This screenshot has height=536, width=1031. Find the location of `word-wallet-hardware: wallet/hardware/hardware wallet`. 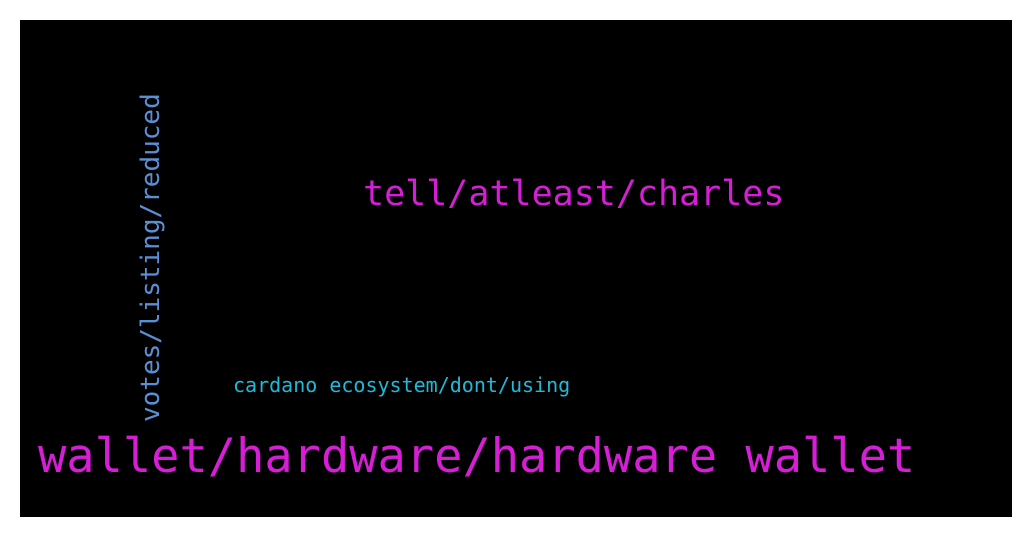

word-wallet-hardware: wallet/hardware/hardware wallet is located at coordinates (477, 456).